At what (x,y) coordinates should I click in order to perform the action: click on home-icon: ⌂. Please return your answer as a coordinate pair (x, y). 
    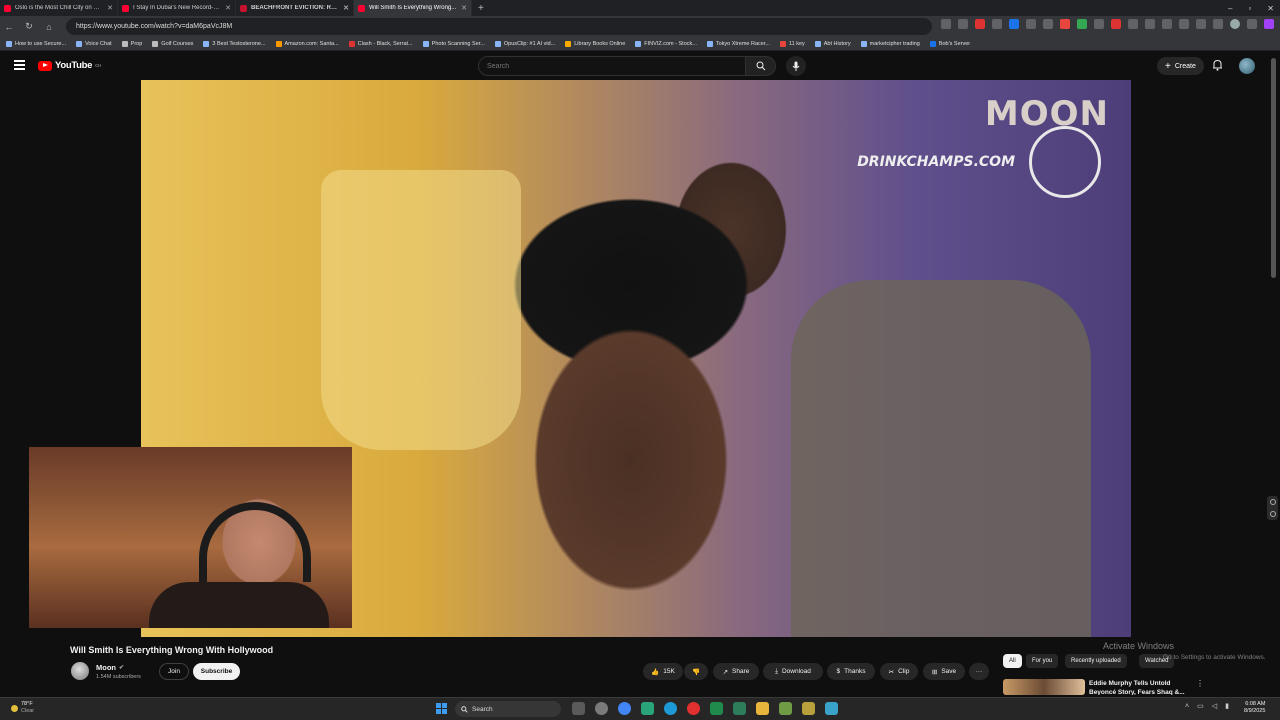
    Looking at the image, I should click on (49, 27).